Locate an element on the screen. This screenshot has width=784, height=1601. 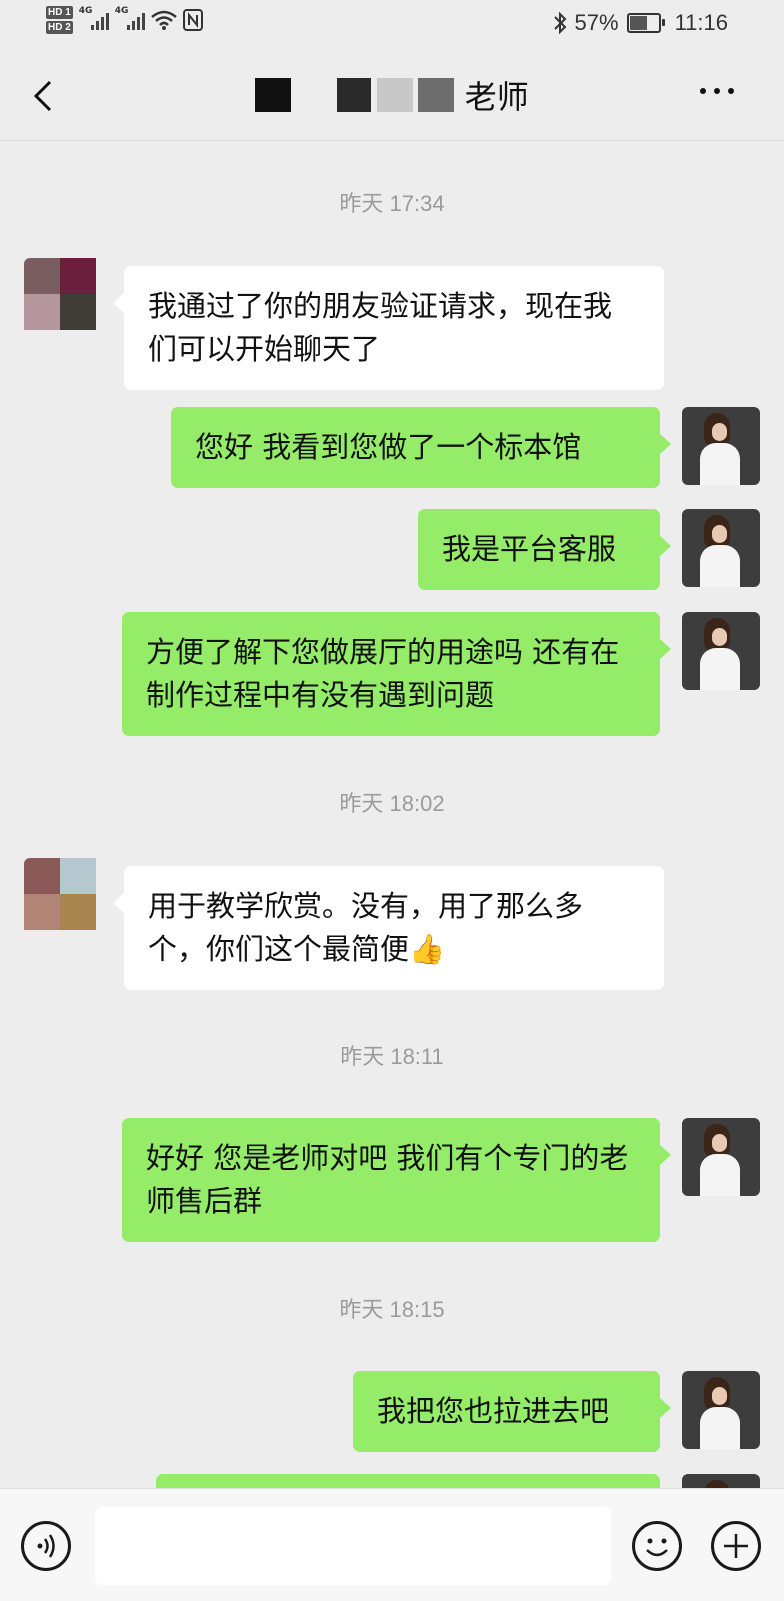
input-bar is located at coordinates (392, 1544).